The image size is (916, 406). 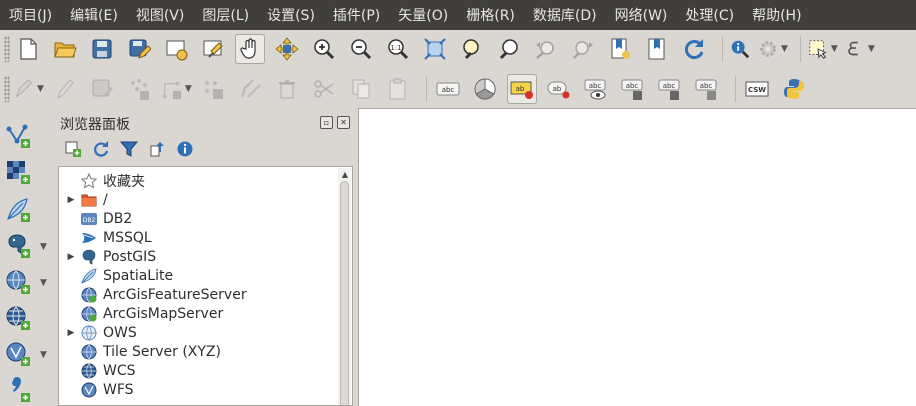 What do you see at coordinates (324, 49) in the screenshot?
I see `zoom-in-button` at bounding box center [324, 49].